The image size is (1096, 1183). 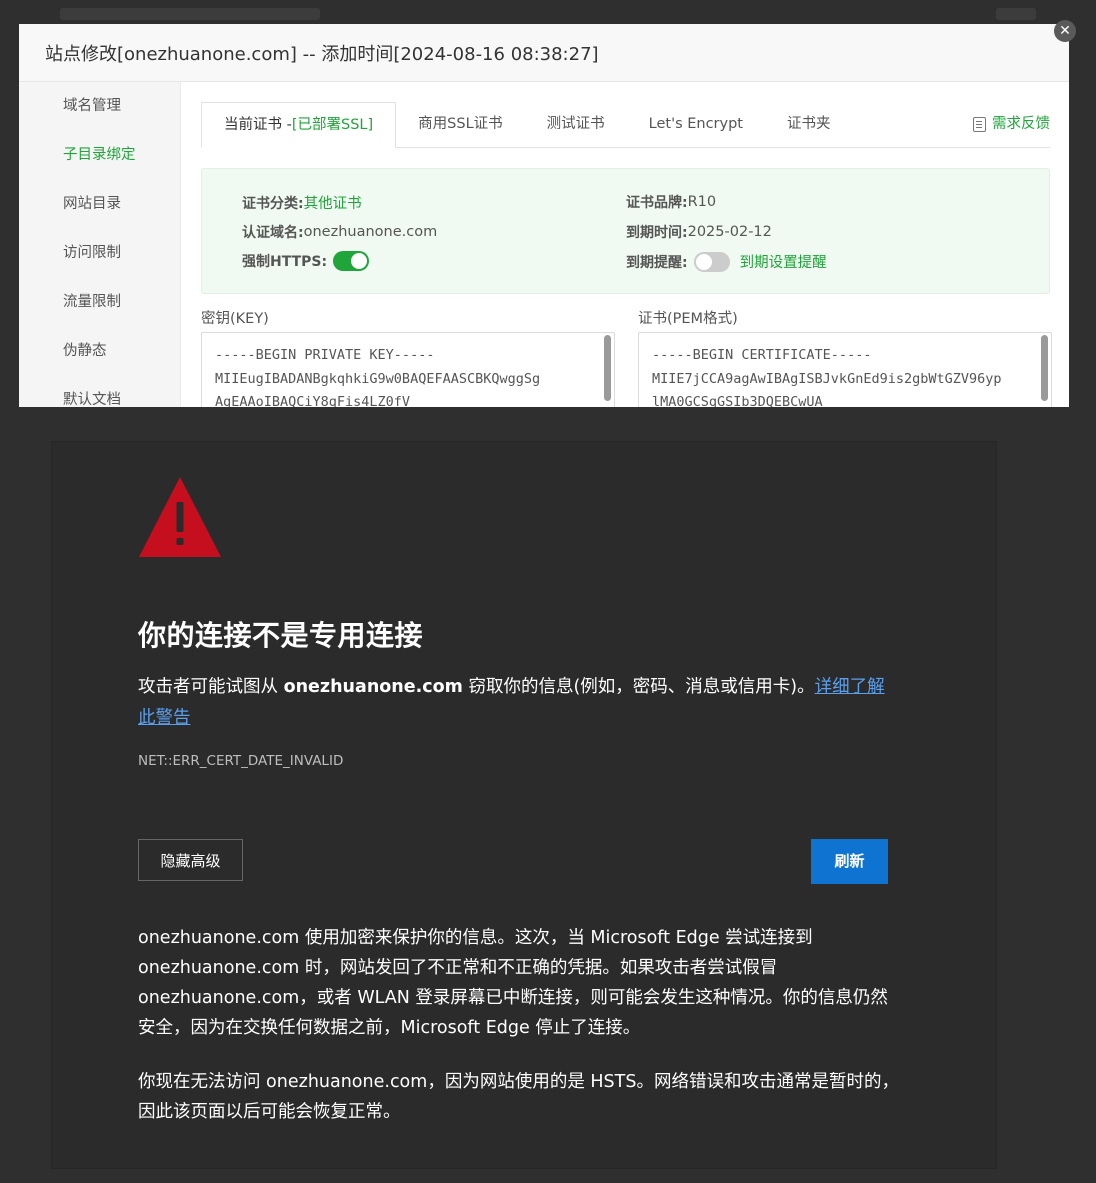 I want to click on cert-domain: 认证域名: onezhuanone.com, so click(x=339, y=232).